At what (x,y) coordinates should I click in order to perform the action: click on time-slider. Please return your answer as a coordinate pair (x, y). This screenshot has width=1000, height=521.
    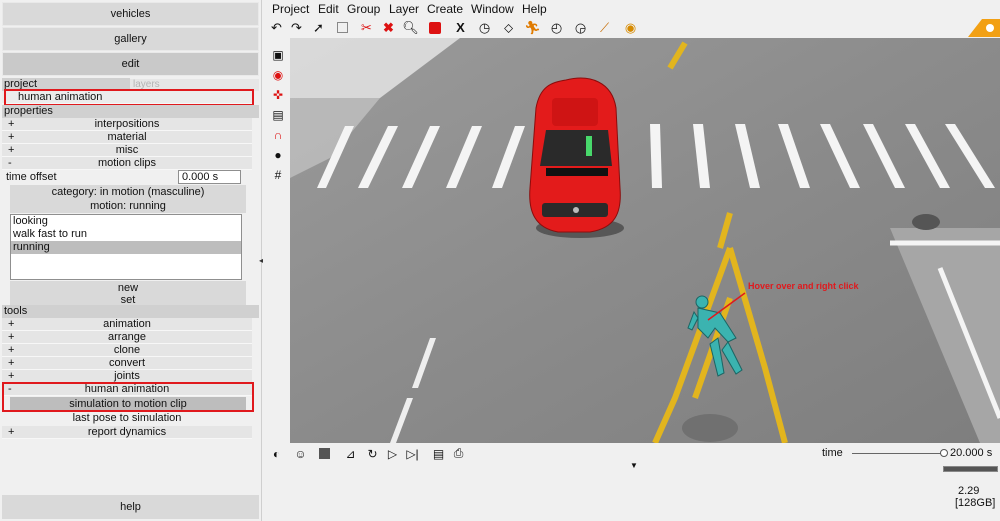
    Looking at the image, I should click on (898, 453).